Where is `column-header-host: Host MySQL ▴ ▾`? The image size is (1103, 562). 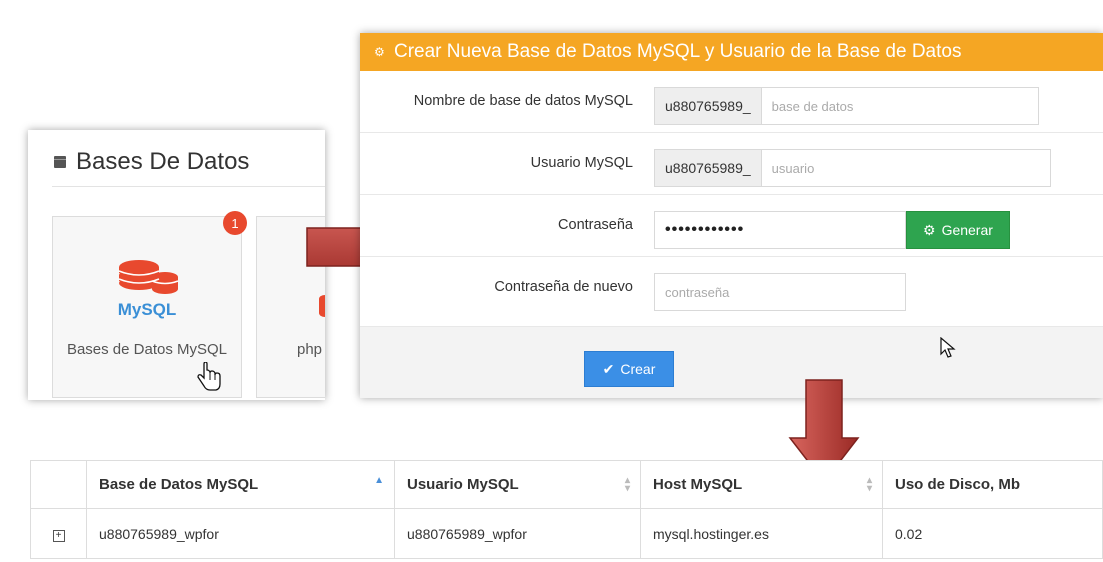
column-header-host: Host MySQL ▴ ▾ is located at coordinates (761, 484).